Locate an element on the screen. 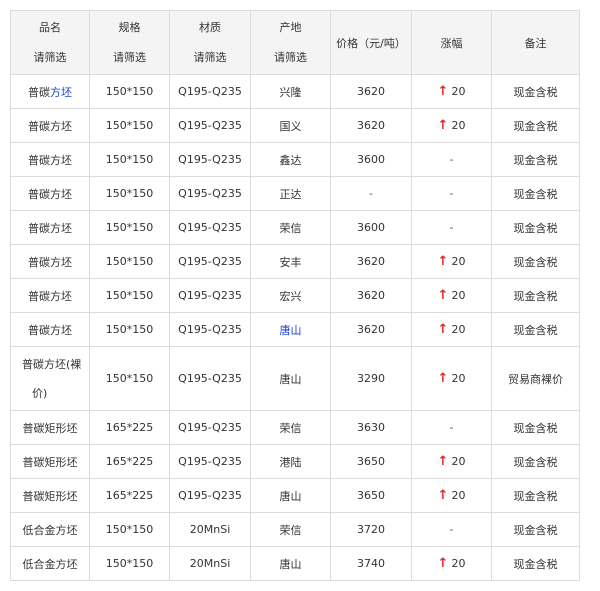 The height and width of the screenshot is (591, 600). origin-link: 唐山 is located at coordinates (291, 330).